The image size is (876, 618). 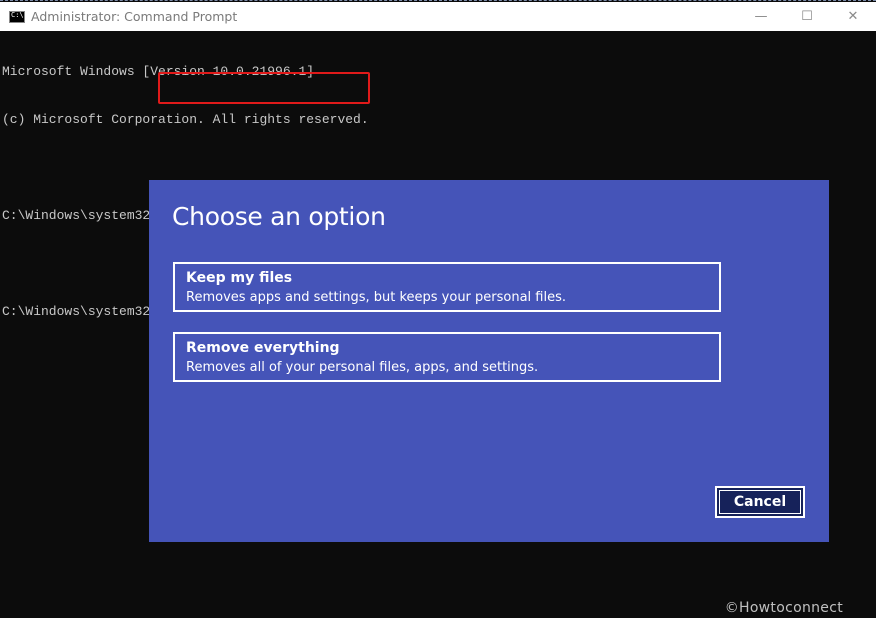 I want to click on close-button: ✕, so click(x=853, y=16).